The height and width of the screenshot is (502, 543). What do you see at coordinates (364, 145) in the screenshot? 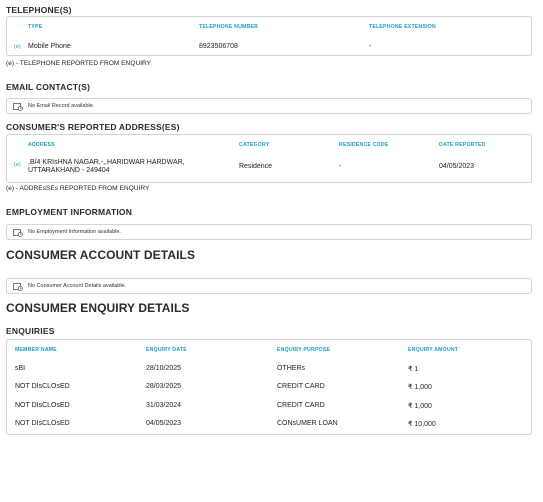
I see `column-header-residence-code: RESIDENCE CODE` at bounding box center [364, 145].